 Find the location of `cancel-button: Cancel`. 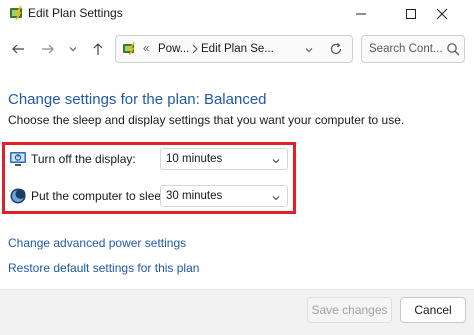

cancel-button: Cancel is located at coordinates (433, 310).